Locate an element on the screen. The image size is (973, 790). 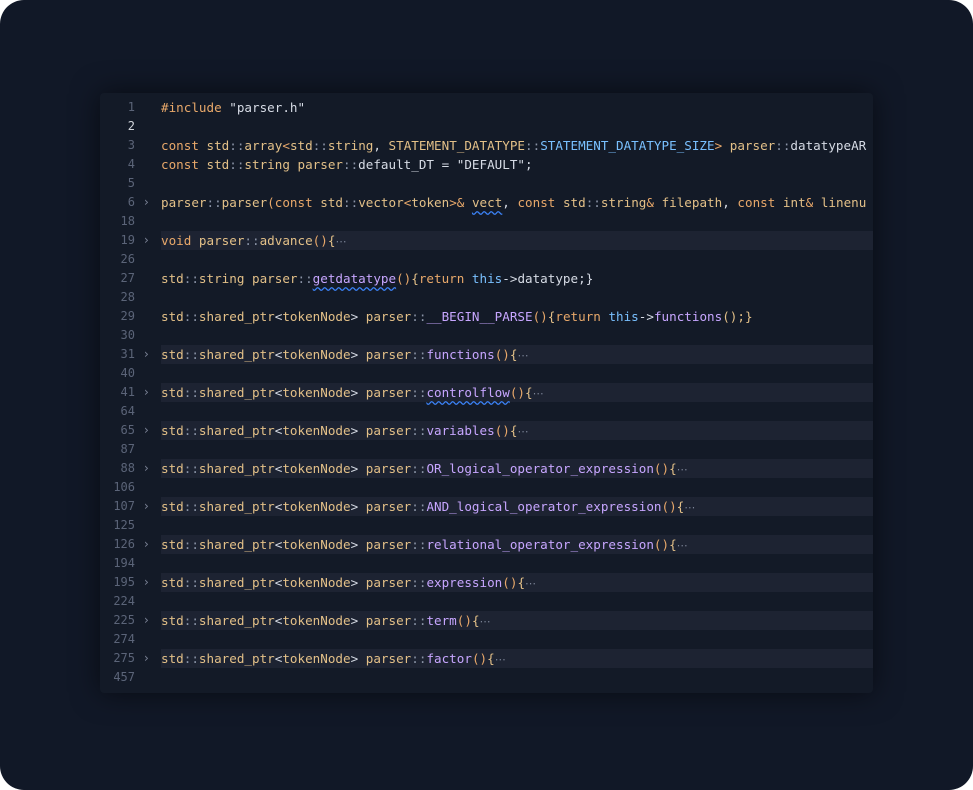
code-line: 64 is located at coordinates (486, 411).